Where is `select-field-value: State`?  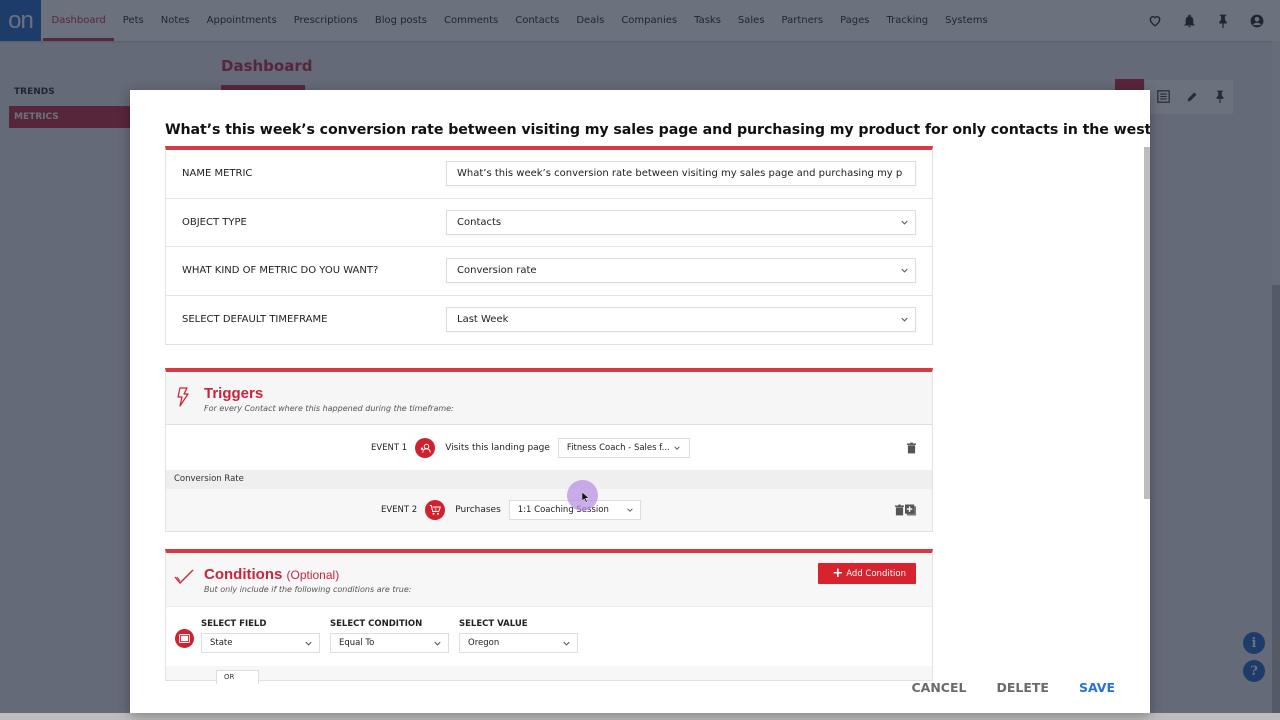 select-field-value: State is located at coordinates (221, 643).